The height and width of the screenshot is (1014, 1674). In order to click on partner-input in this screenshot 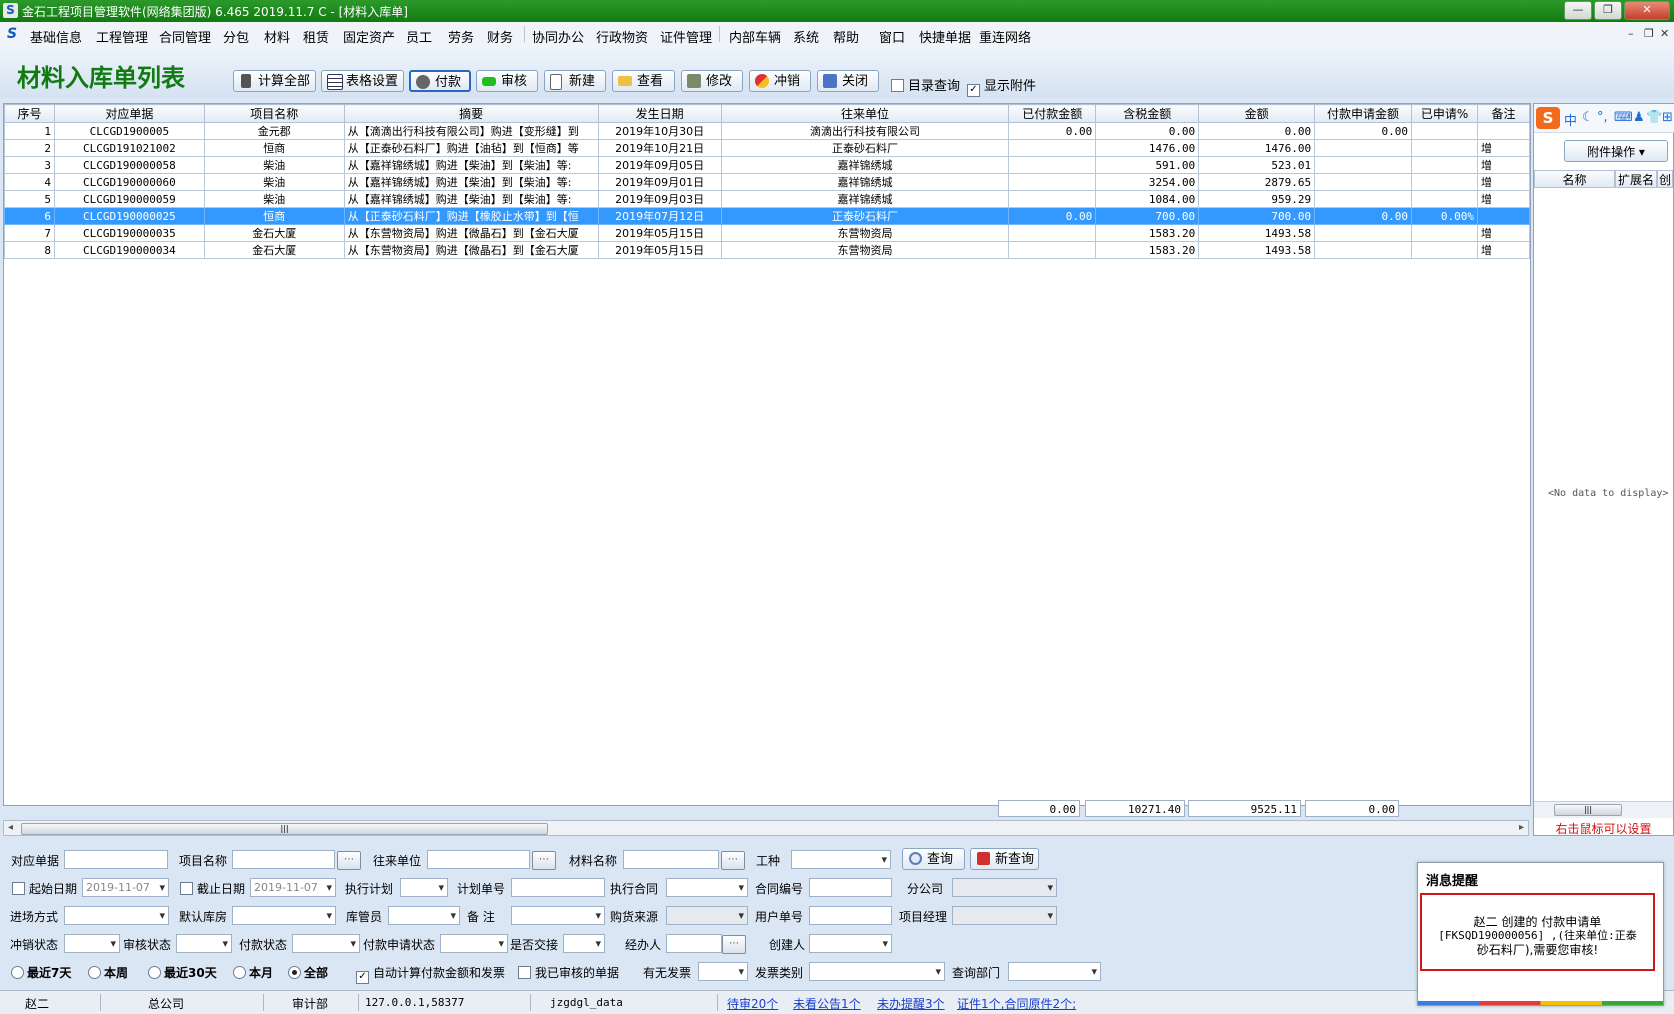, I will do `click(478, 859)`.